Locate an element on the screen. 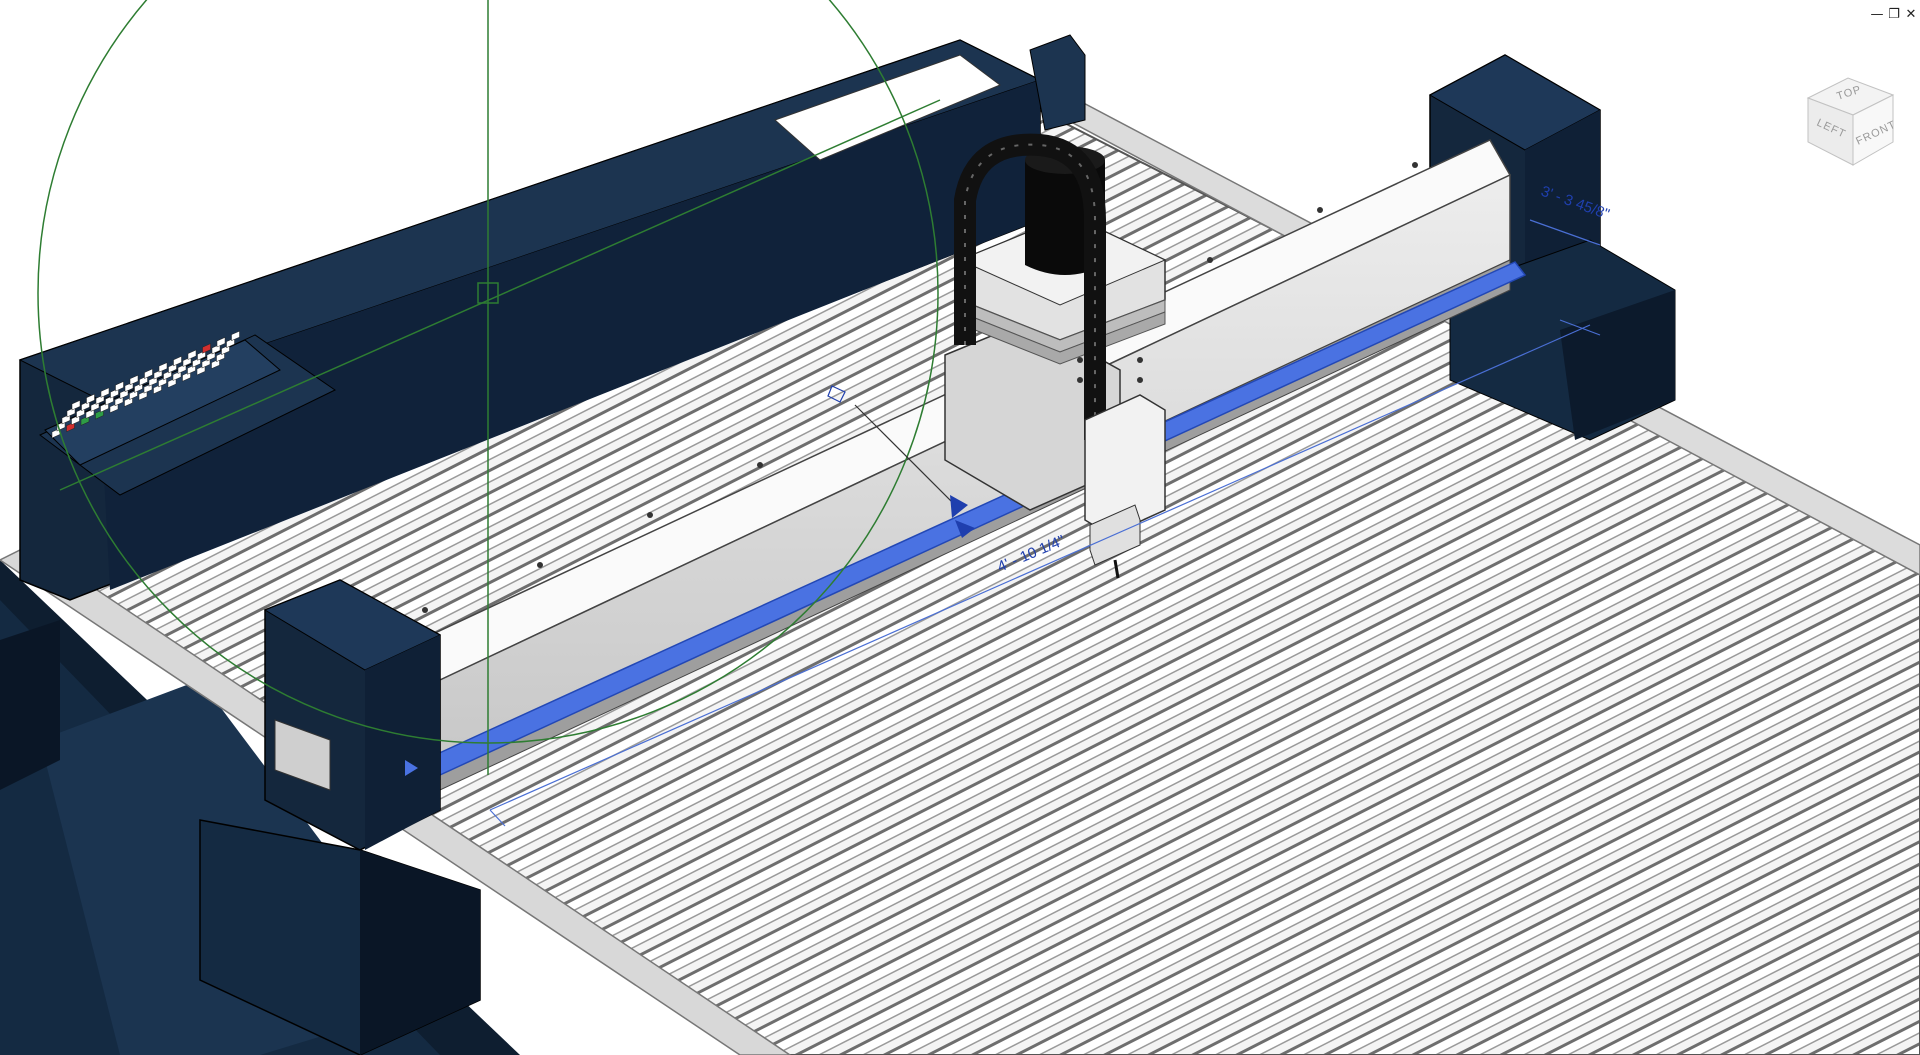  window-controls: — ❐ ✕ is located at coordinates (1894, 15).